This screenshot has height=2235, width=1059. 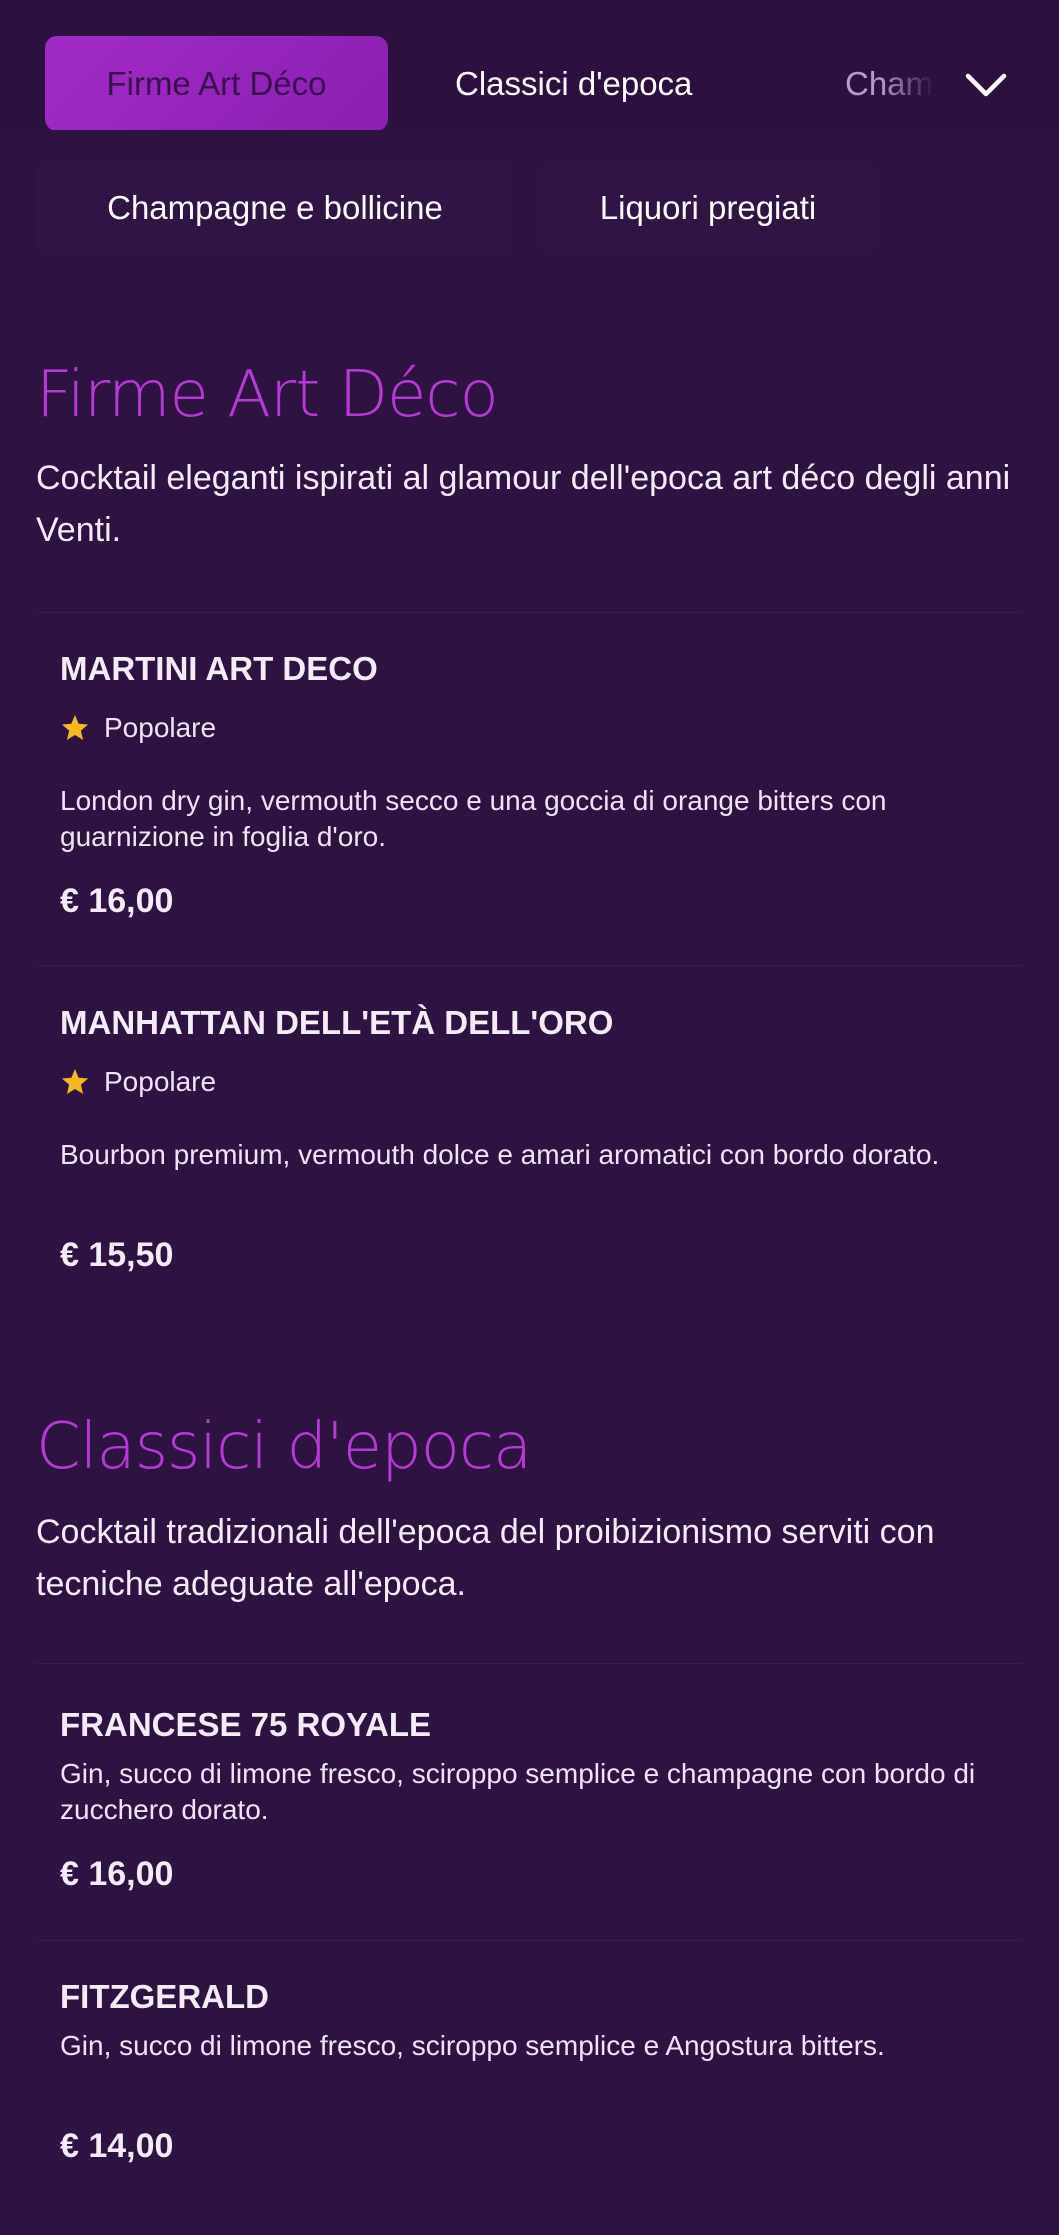 What do you see at coordinates (275, 208) in the screenshot?
I see `pill-champagne-e-bollicine: Champagne e bollicine` at bounding box center [275, 208].